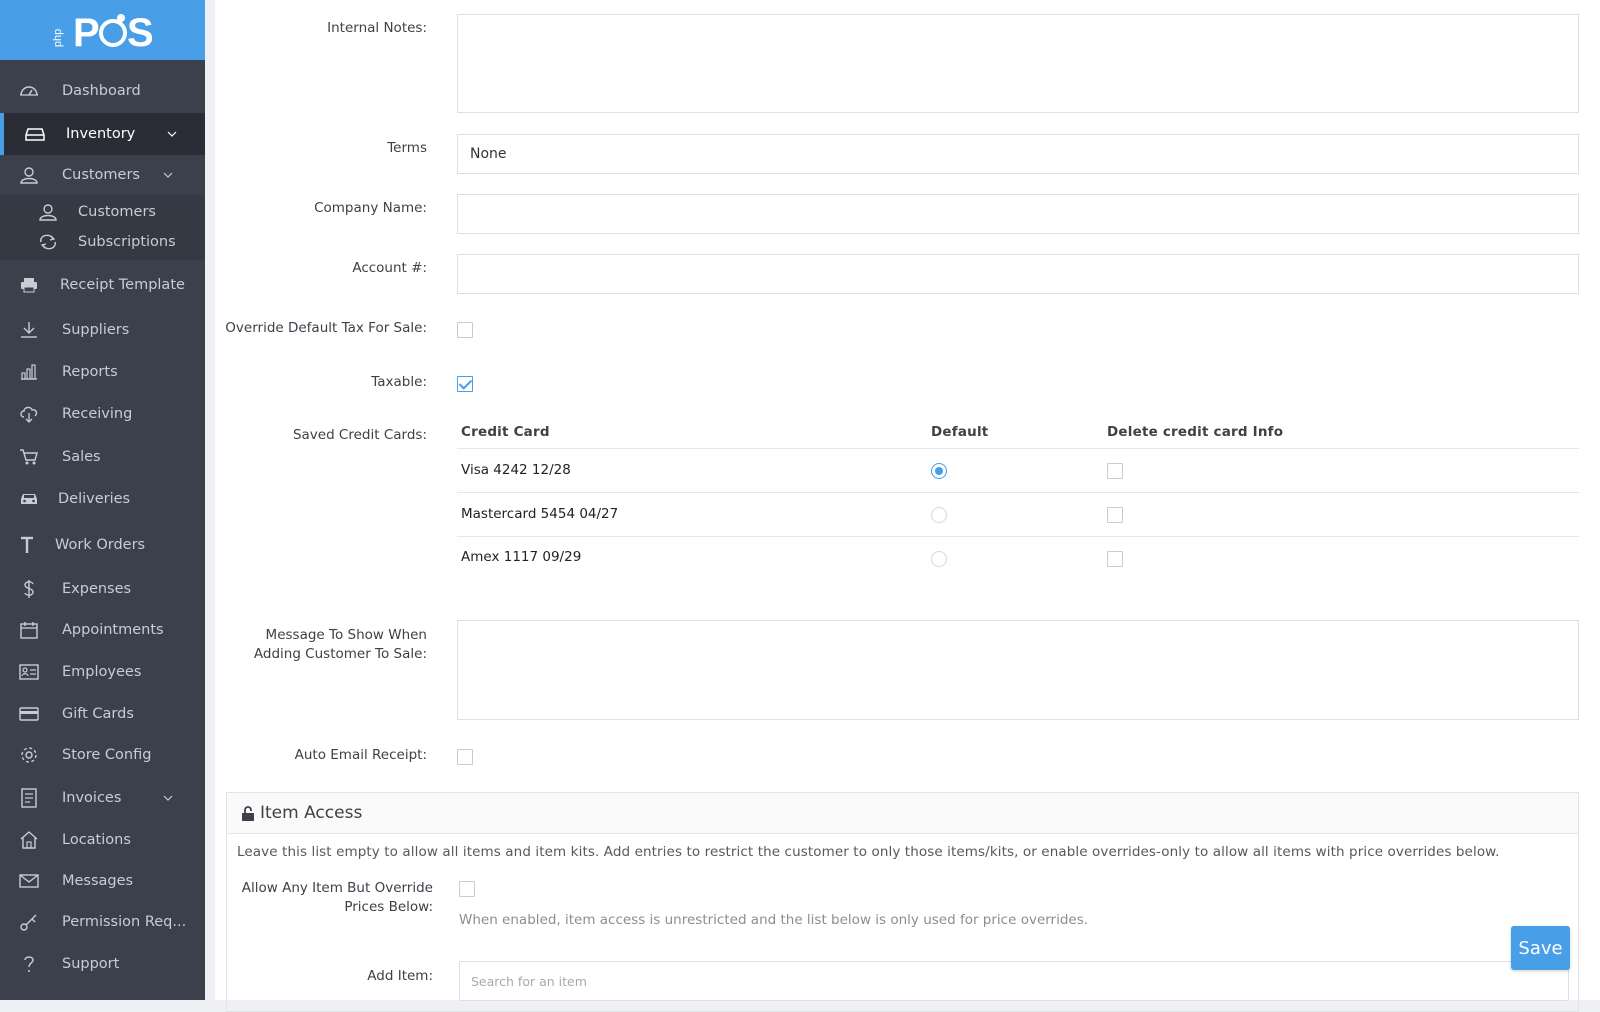 The image size is (1600, 1012). I want to click on sidebar-item-dashboard: Dashboard, so click(102, 91).